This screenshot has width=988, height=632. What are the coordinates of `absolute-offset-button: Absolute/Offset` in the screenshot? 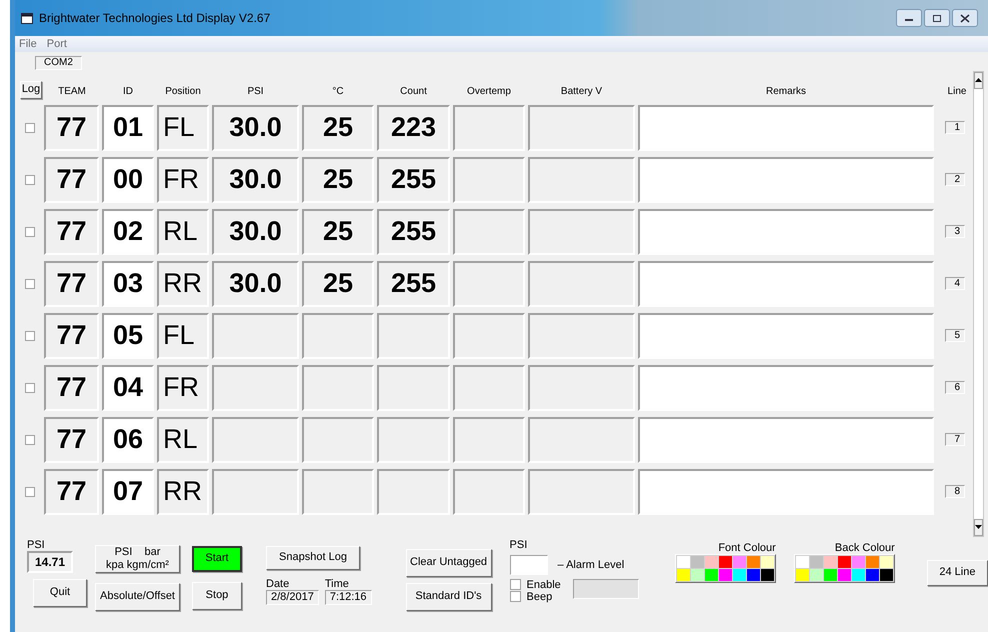 It's located at (137, 596).